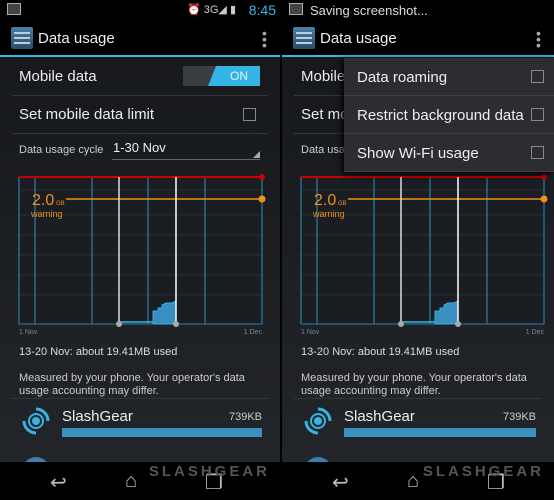 The width and height of the screenshot is (554, 500). What do you see at coordinates (140, 77) in the screenshot?
I see `mobile-data-row: Mobile data ON` at bounding box center [140, 77].